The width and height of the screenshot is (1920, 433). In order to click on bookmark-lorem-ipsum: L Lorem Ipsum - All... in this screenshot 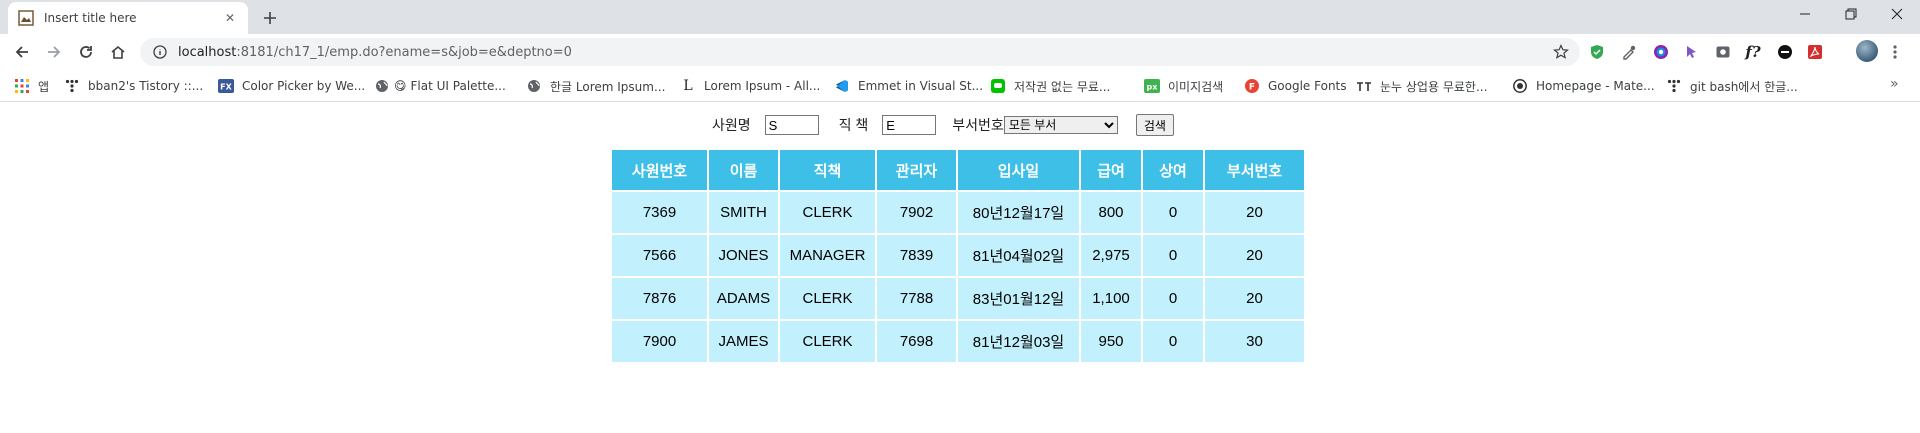, I will do `click(750, 86)`.